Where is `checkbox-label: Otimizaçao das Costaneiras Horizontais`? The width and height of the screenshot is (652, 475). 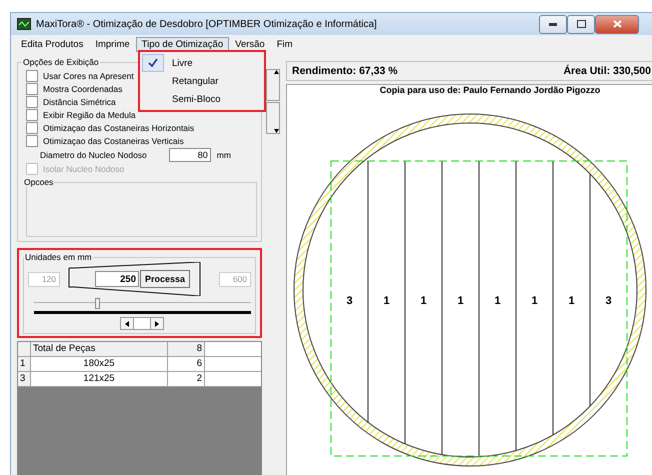 checkbox-label: Otimizaçao das Costaneiras Horizontais is located at coordinates (118, 127).